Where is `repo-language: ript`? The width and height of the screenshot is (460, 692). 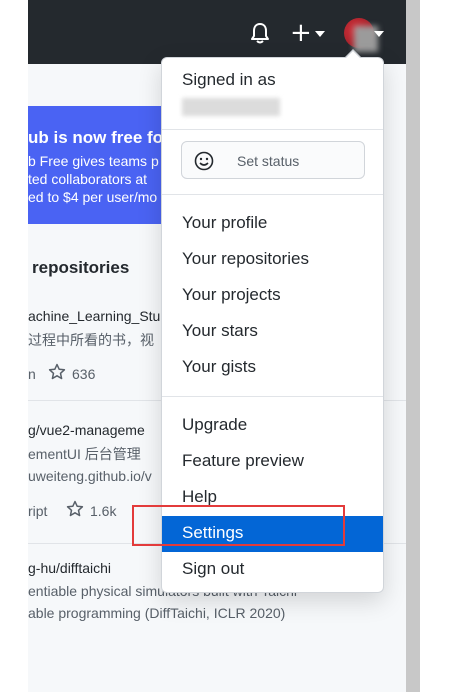 repo-language: ript is located at coordinates (38, 511).